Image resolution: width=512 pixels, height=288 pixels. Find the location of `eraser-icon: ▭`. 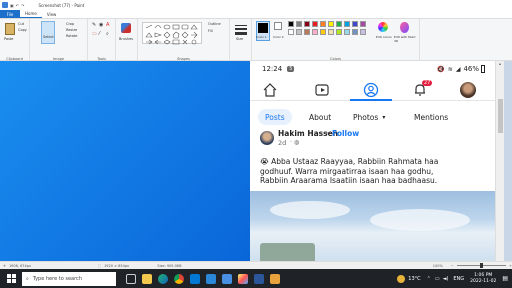

eraser-icon: ▭ is located at coordinates (94, 34).